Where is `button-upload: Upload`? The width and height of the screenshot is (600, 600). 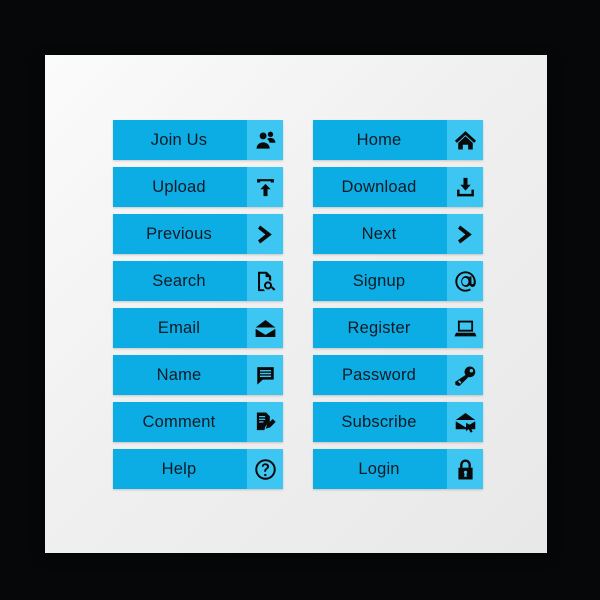
button-upload: Upload is located at coordinates (198, 187).